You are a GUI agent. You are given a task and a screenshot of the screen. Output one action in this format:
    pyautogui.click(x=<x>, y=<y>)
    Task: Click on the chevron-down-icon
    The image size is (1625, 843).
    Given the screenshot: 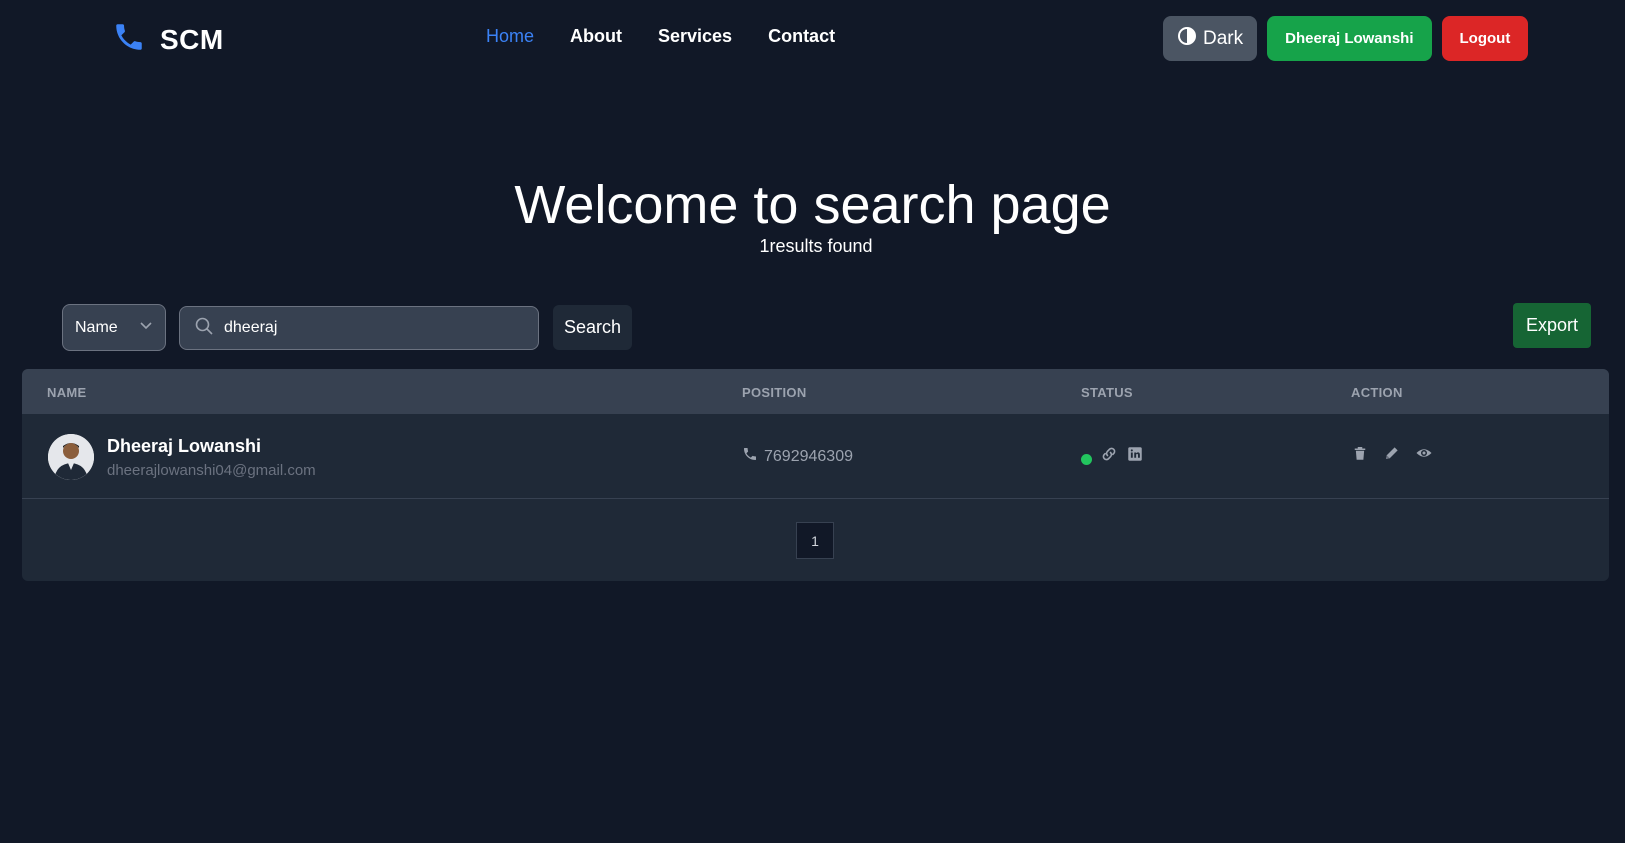 What is the action you would take?
    pyautogui.click(x=146, y=327)
    